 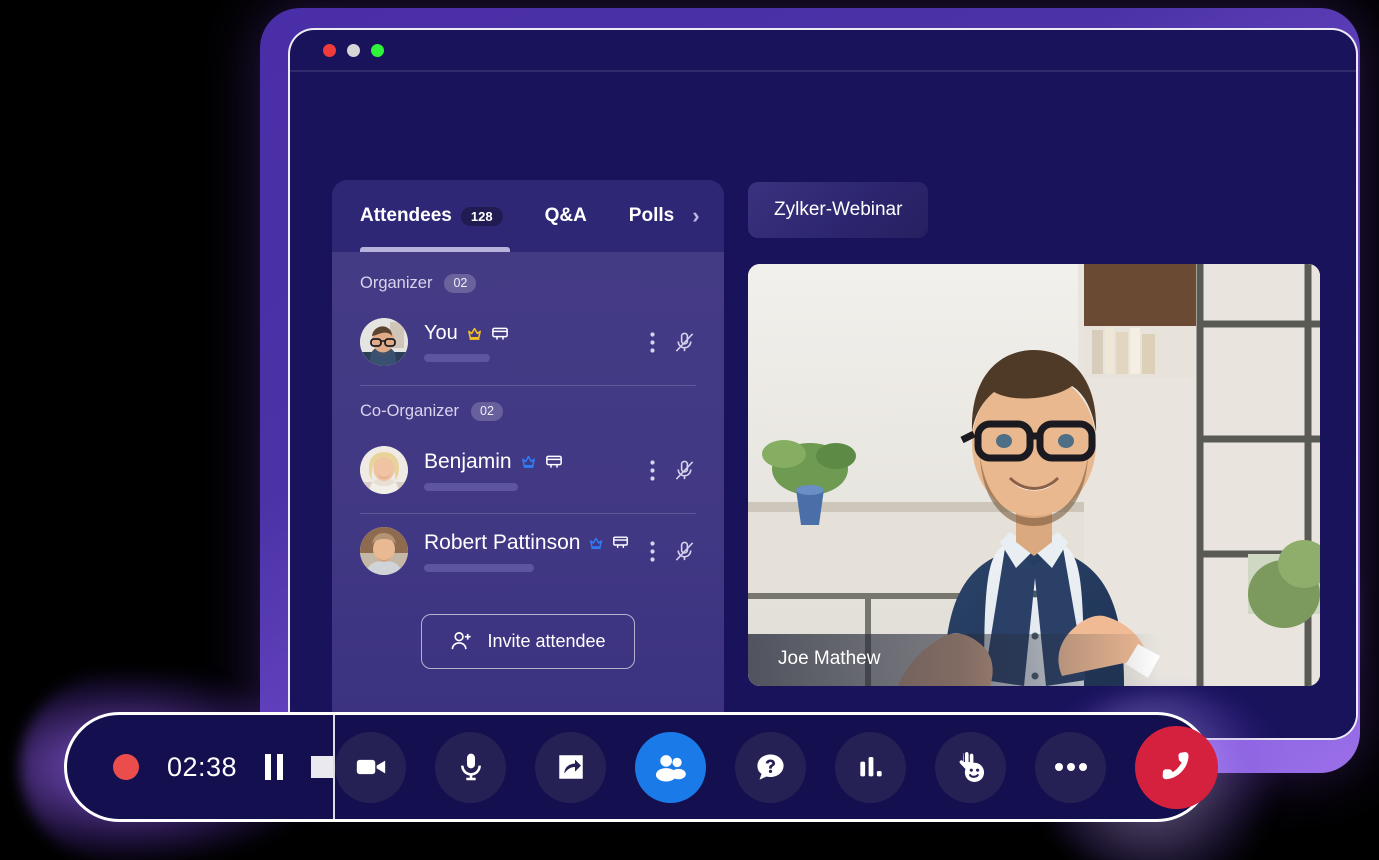 I want to click on participant-name-label: Joe Mathew, so click(x=1034, y=660).